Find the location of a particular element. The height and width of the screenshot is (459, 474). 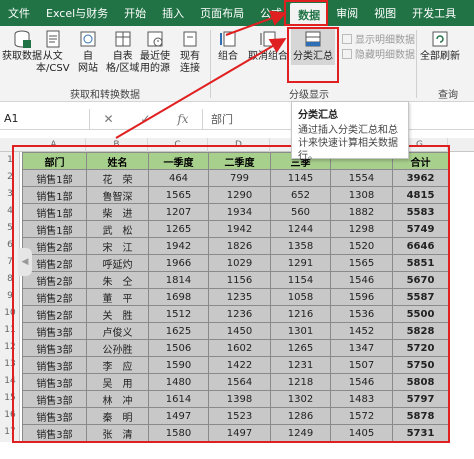

menu-tab: 开始 is located at coordinates (135, 13).